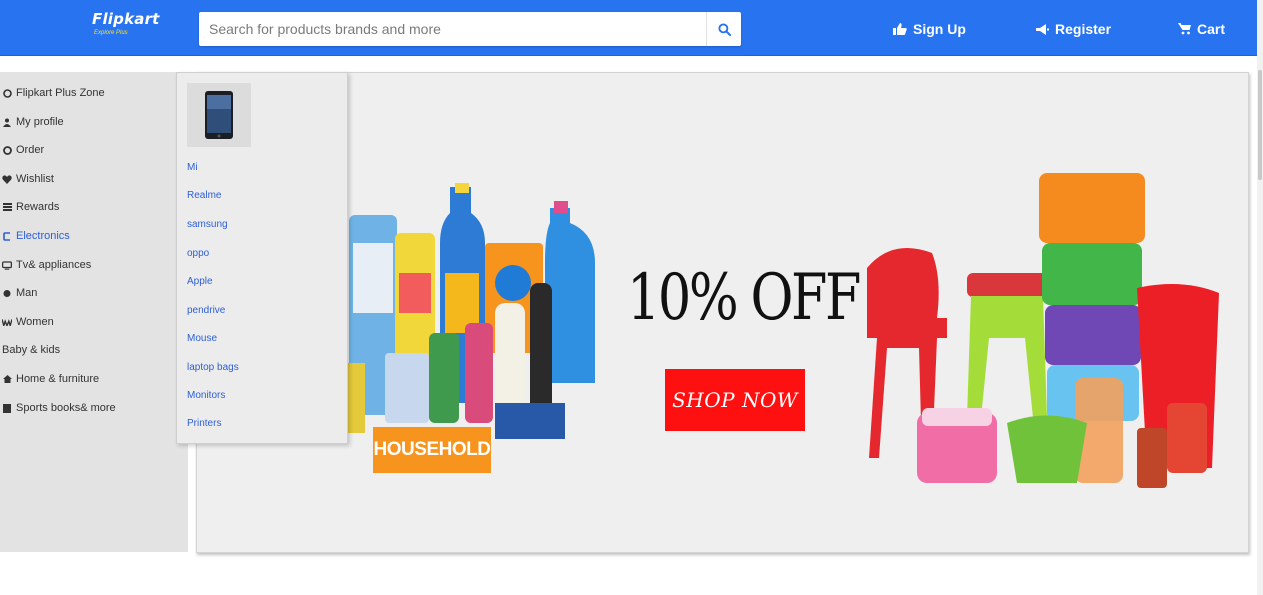 The height and width of the screenshot is (595, 1263). I want to click on phone-image, so click(219, 115).